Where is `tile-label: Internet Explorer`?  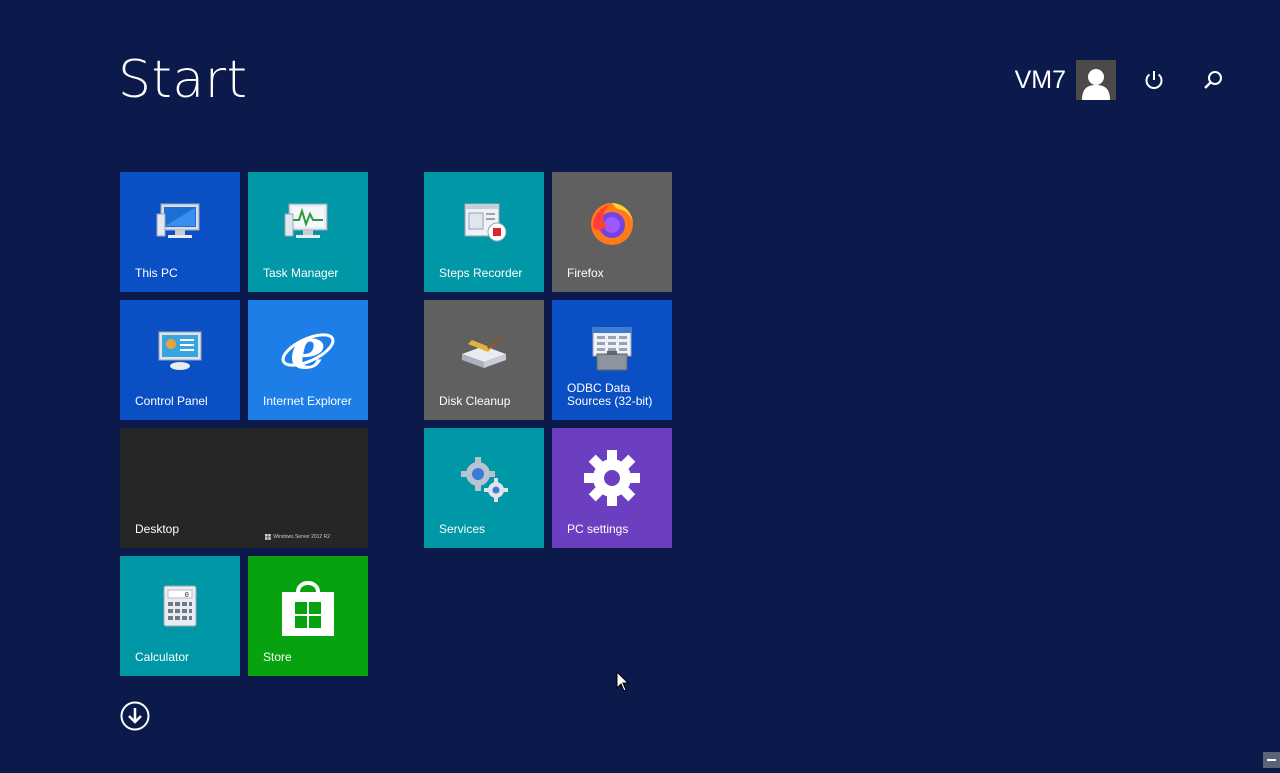 tile-label: Internet Explorer is located at coordinates (307, 401).